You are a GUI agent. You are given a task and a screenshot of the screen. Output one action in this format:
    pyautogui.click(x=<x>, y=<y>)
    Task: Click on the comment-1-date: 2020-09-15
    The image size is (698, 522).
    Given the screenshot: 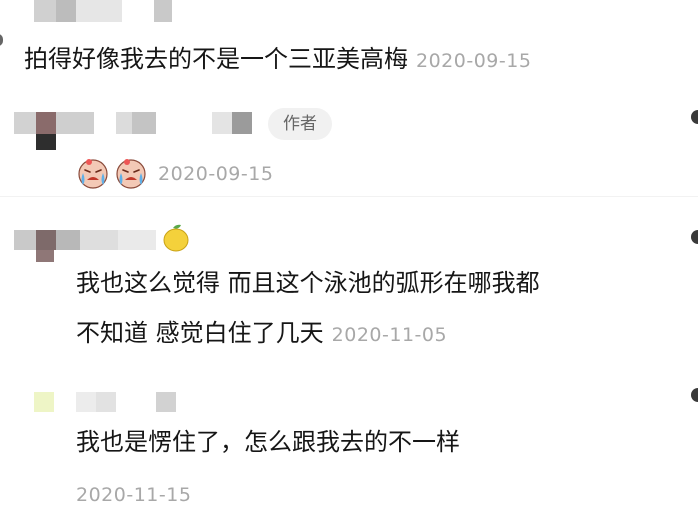 What is the action you would take?
    pyautogui.click(x=474, y=61)
    